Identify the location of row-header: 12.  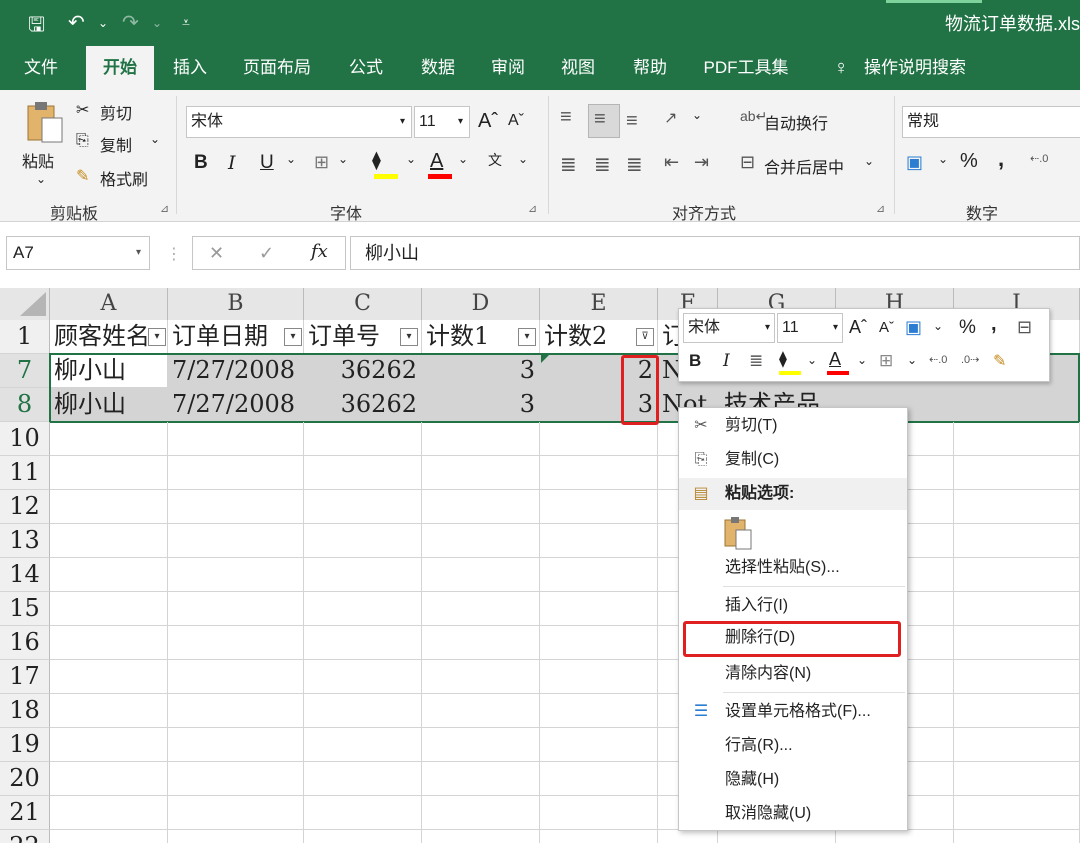
(25, 507).